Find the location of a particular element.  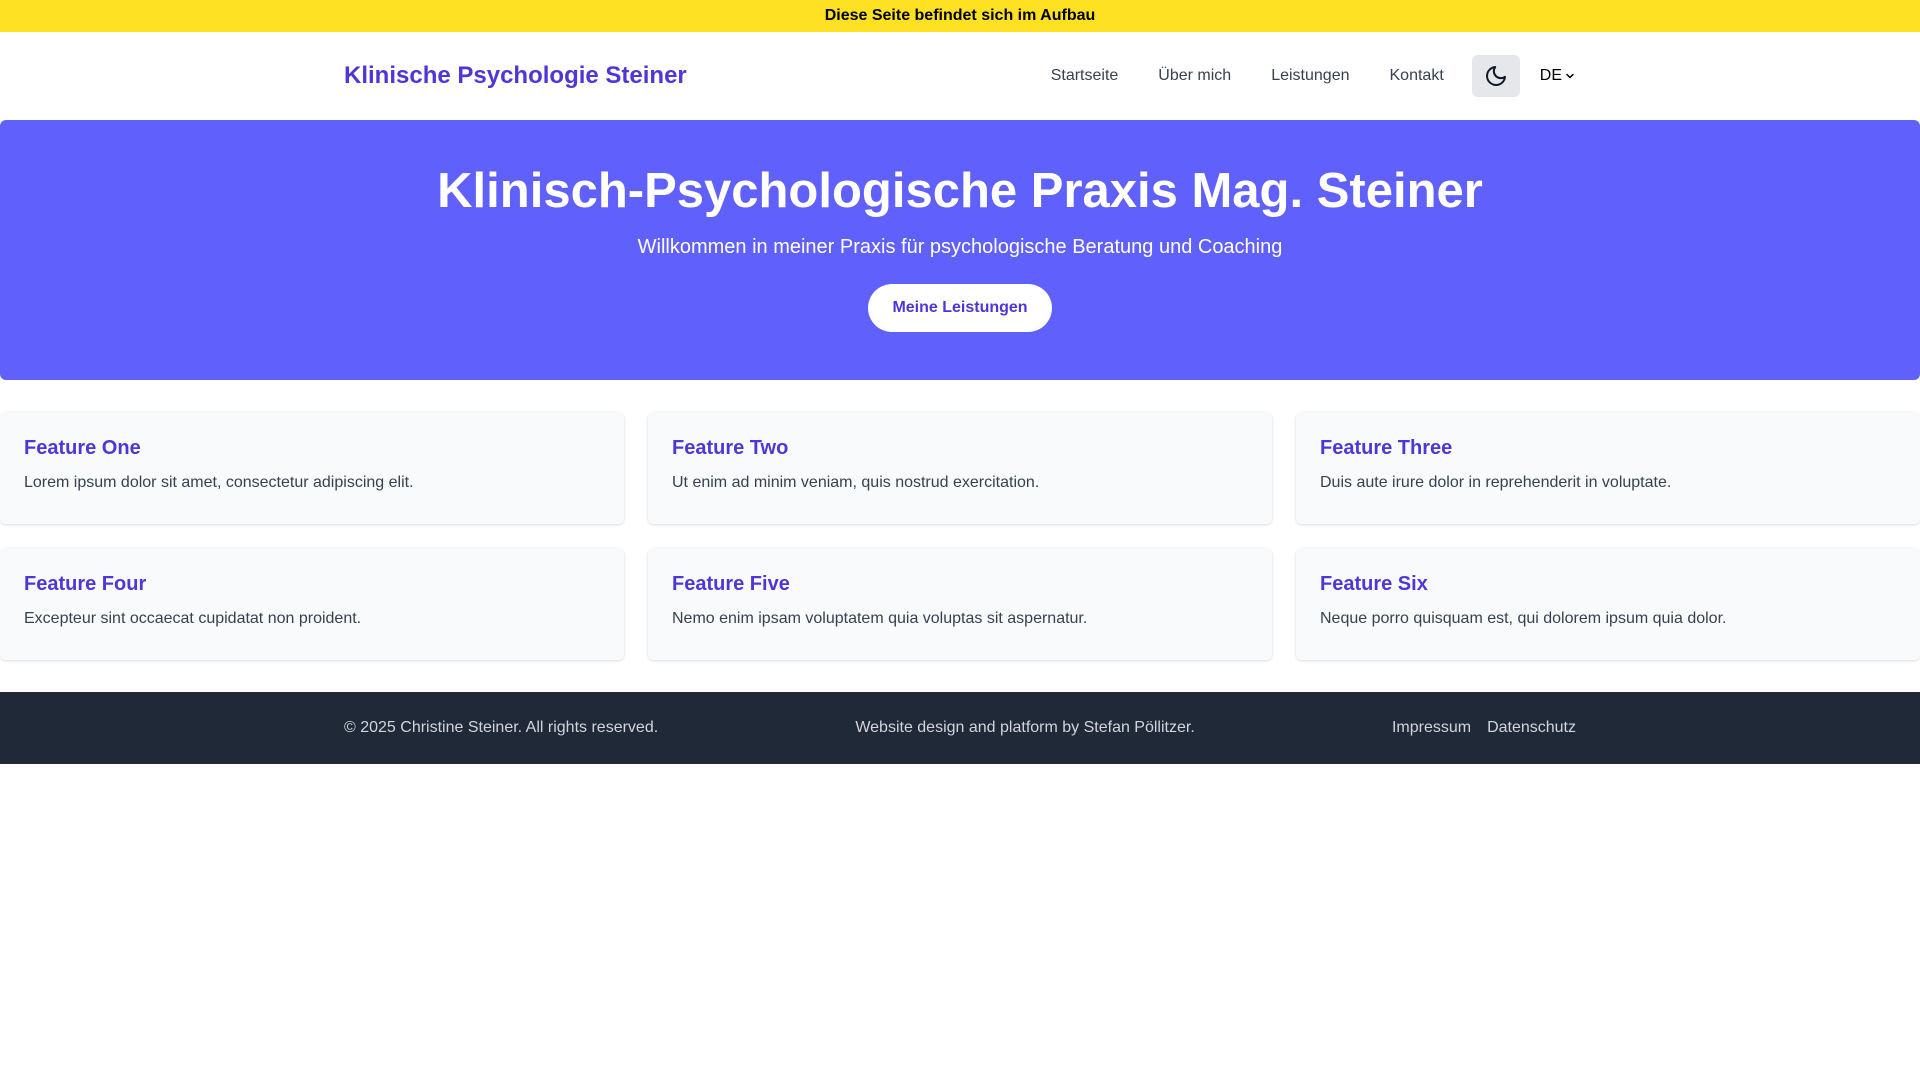

nav-link-about: Über mich is located at coordinates (1194, 76).